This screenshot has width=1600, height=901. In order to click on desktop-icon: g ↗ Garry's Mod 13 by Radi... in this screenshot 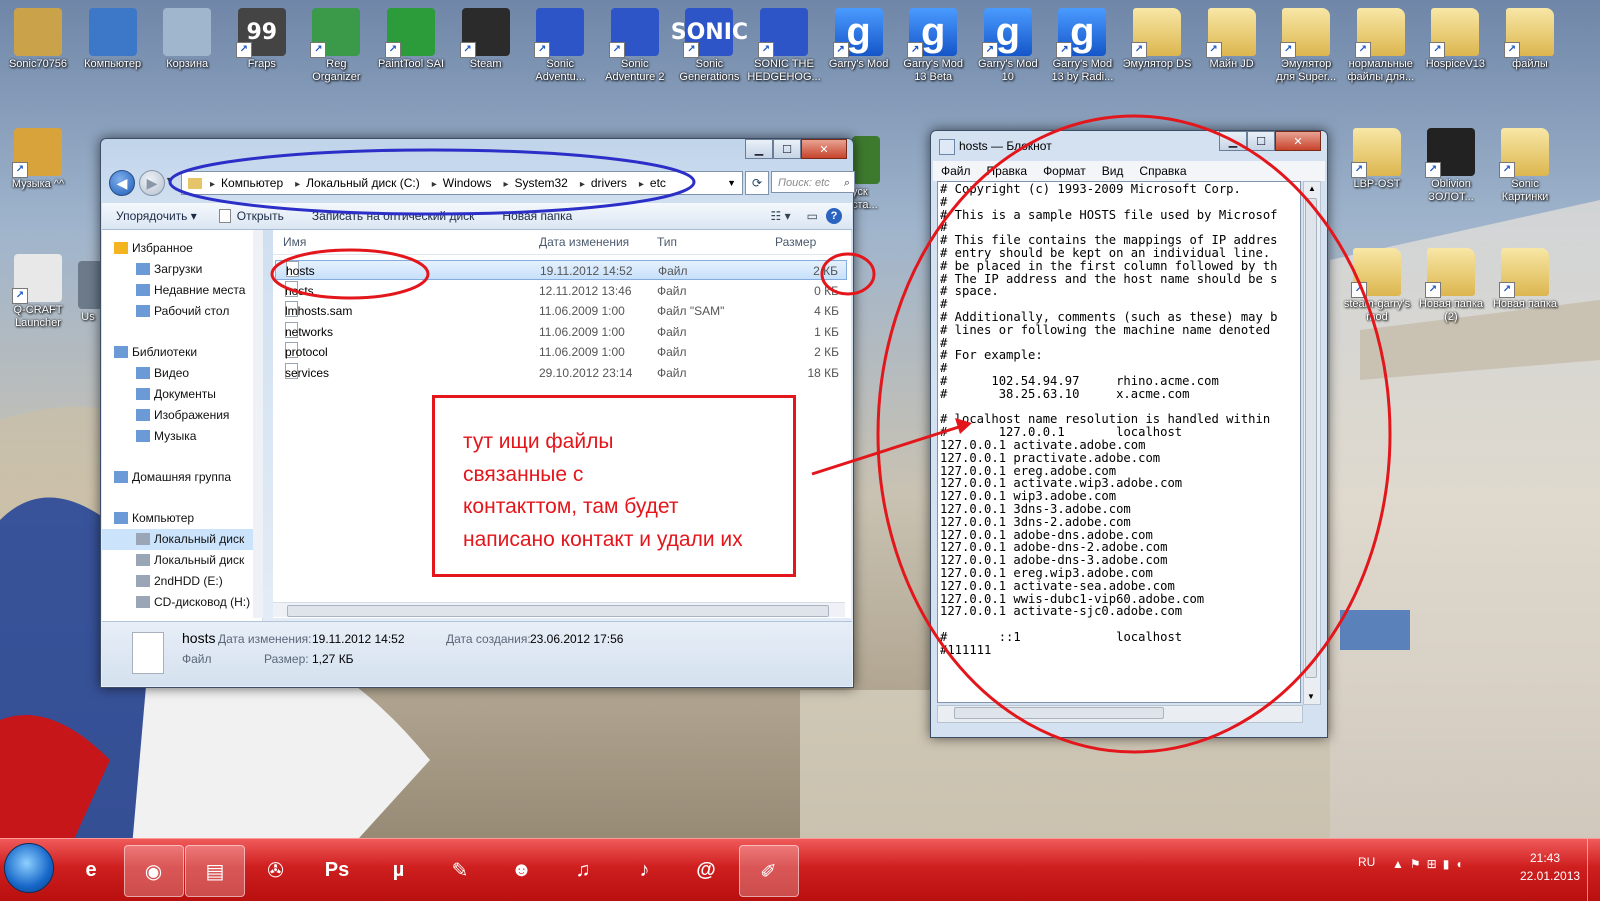, I will do `click(1082, 43)`.